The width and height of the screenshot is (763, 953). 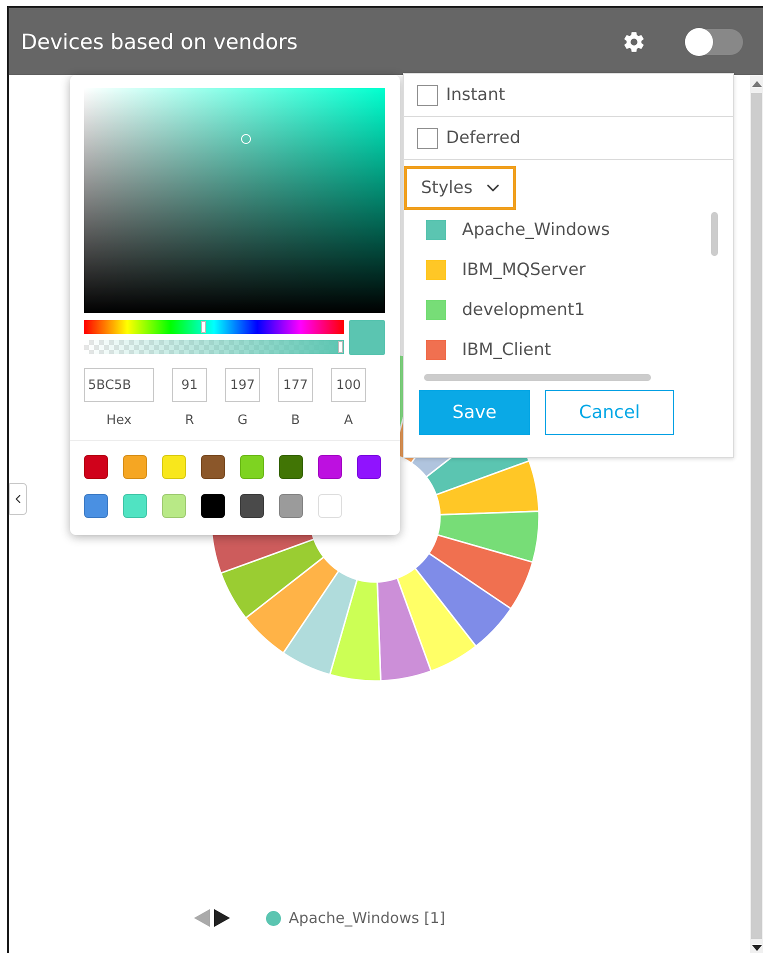 What do you see at coordinates (340, 347) in the screenshot?
I see `alpha-thumb` at bounding box center [340, 347].